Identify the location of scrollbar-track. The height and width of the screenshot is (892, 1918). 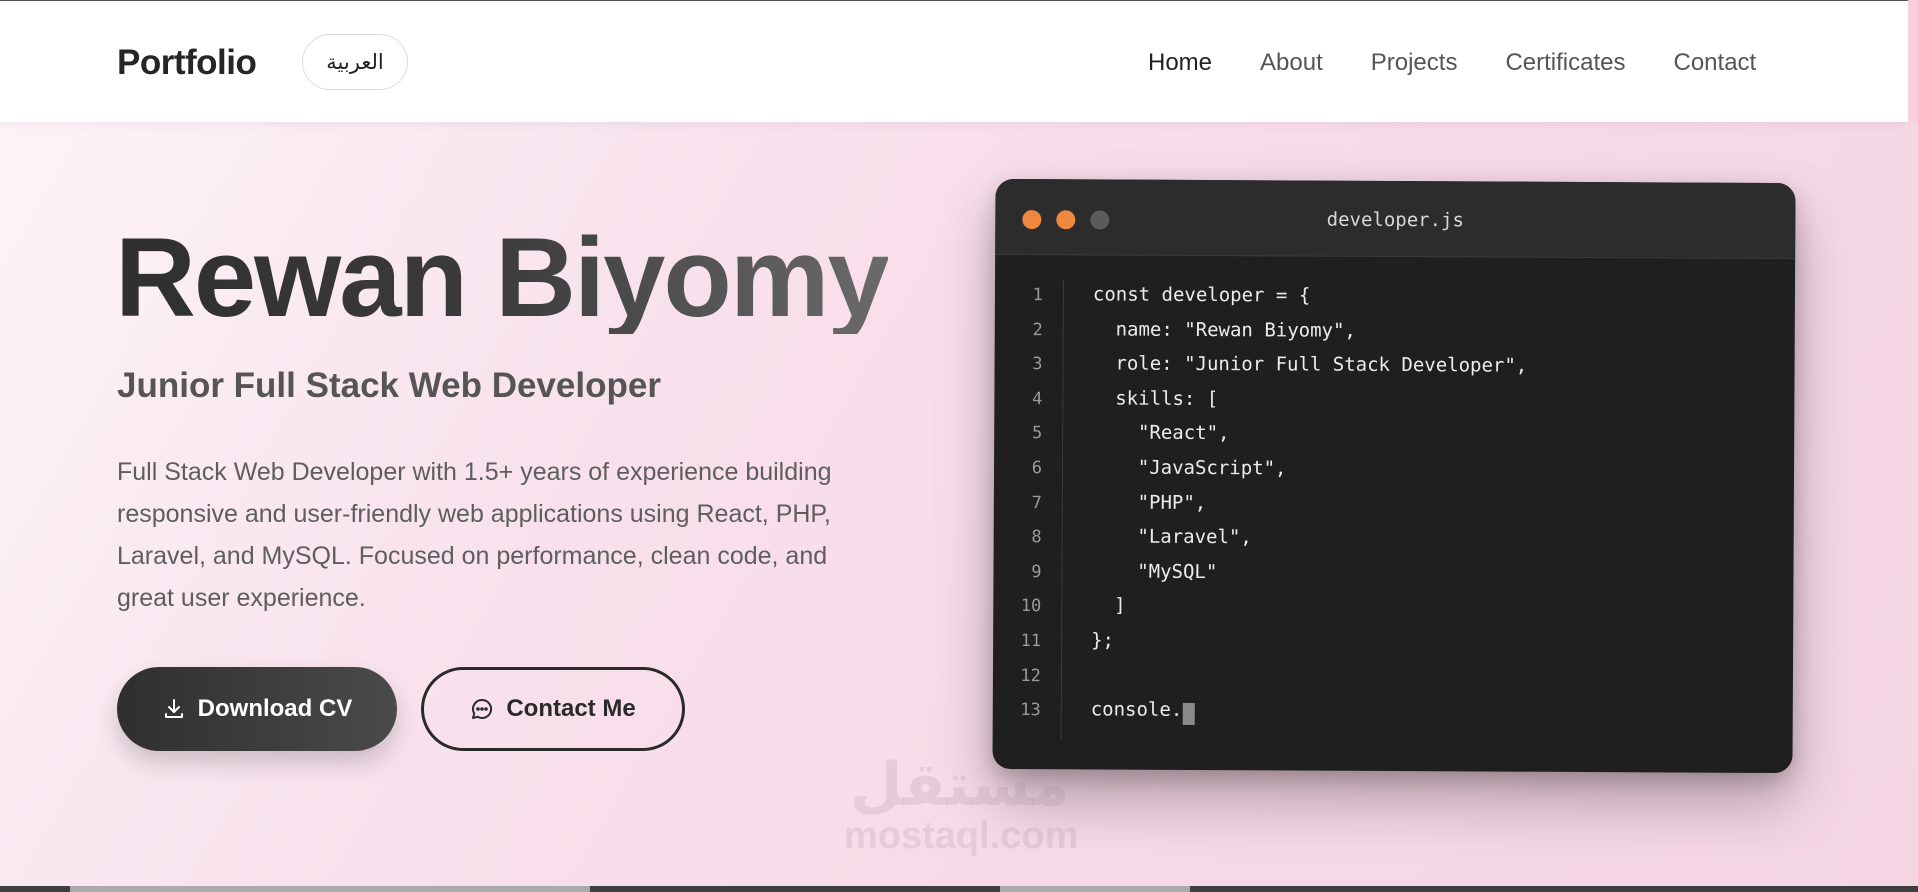
(1913, 61).